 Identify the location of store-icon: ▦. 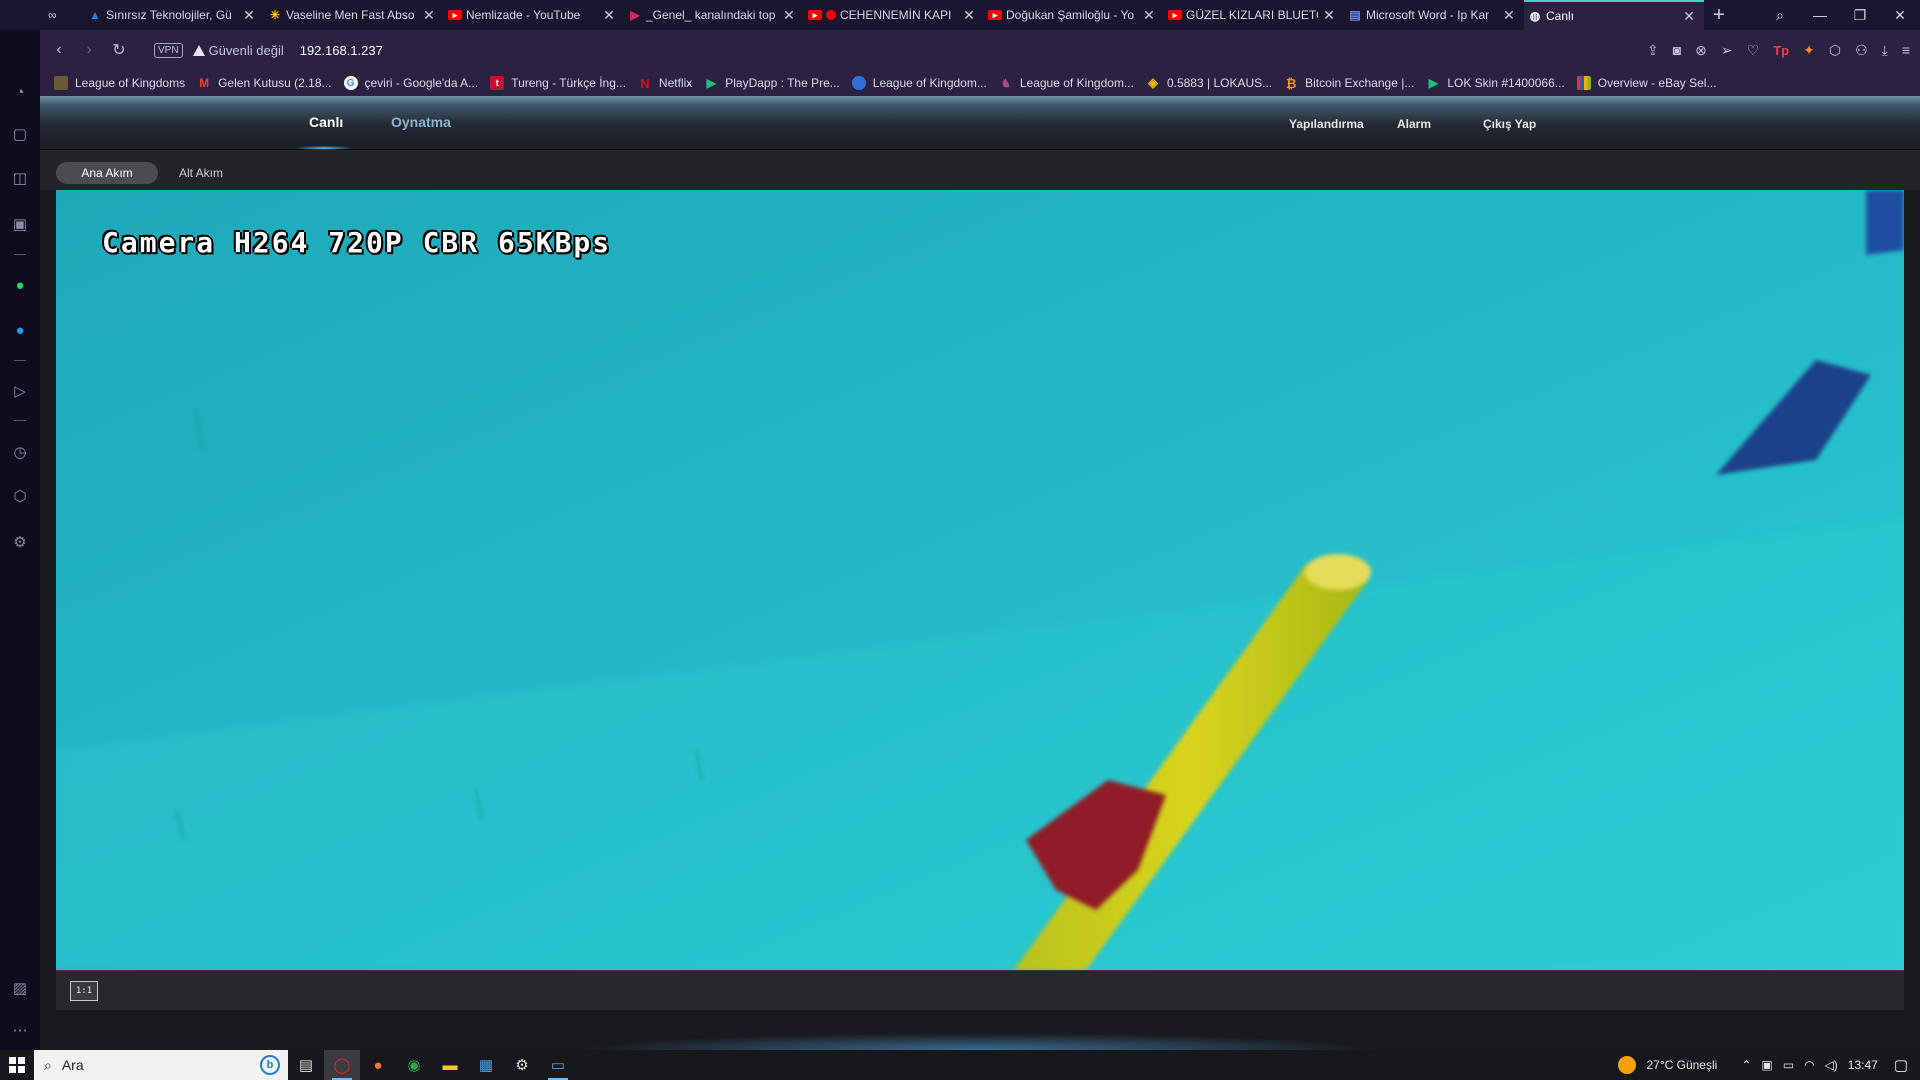
(486, 1065).